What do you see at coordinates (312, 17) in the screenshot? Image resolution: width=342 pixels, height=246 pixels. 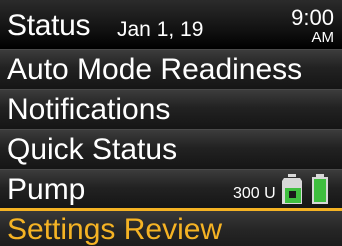 I see `header-time: 9:00` at bounding box center [312, 17].